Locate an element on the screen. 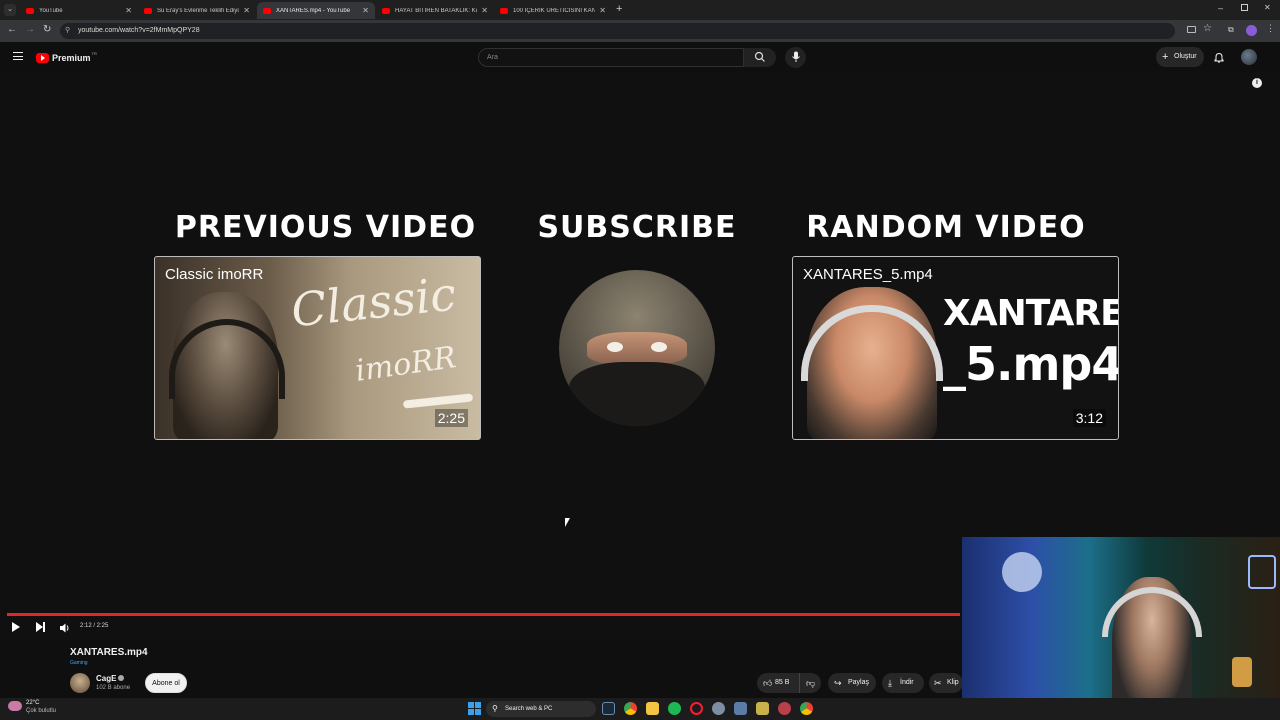 Image resolution: width=1280 pixels, height=720 pixels. clip-button: ✂ Klip is located at coordinates (946, 683).